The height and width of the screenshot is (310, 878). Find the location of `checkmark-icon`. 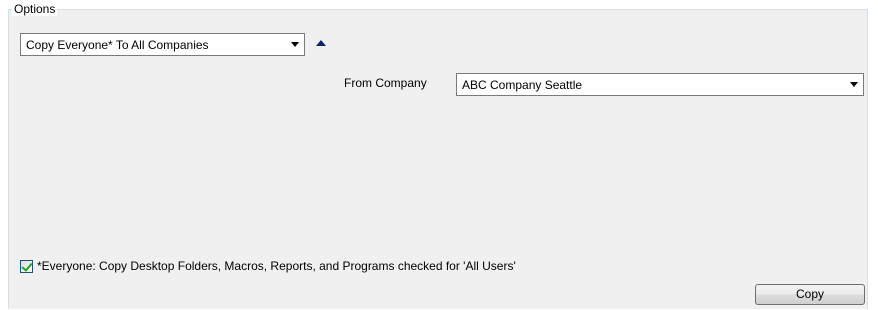

checkmark-icon is located at coordinates (27, 265).